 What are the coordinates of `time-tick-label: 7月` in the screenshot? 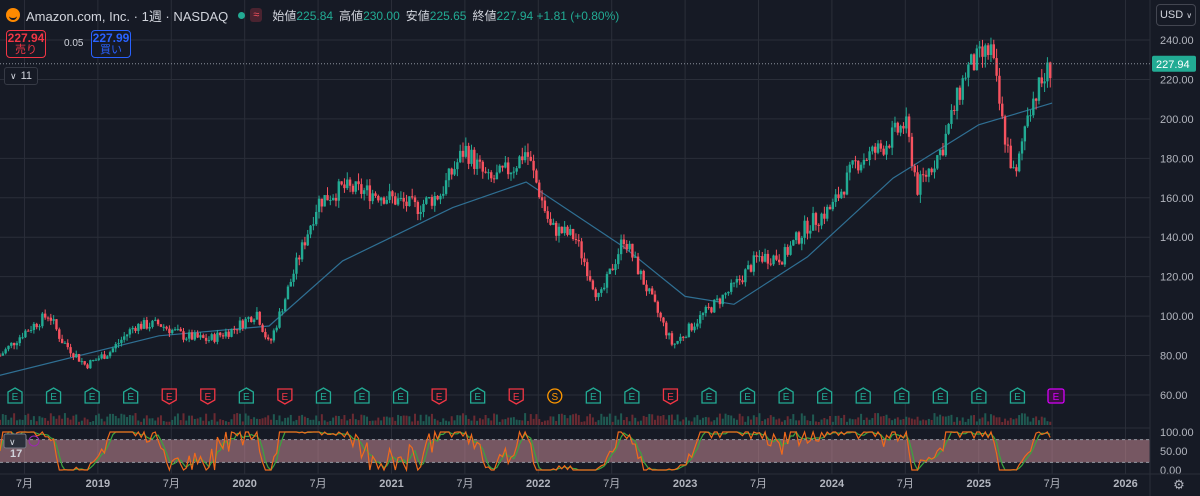 It's located at (464, 484).